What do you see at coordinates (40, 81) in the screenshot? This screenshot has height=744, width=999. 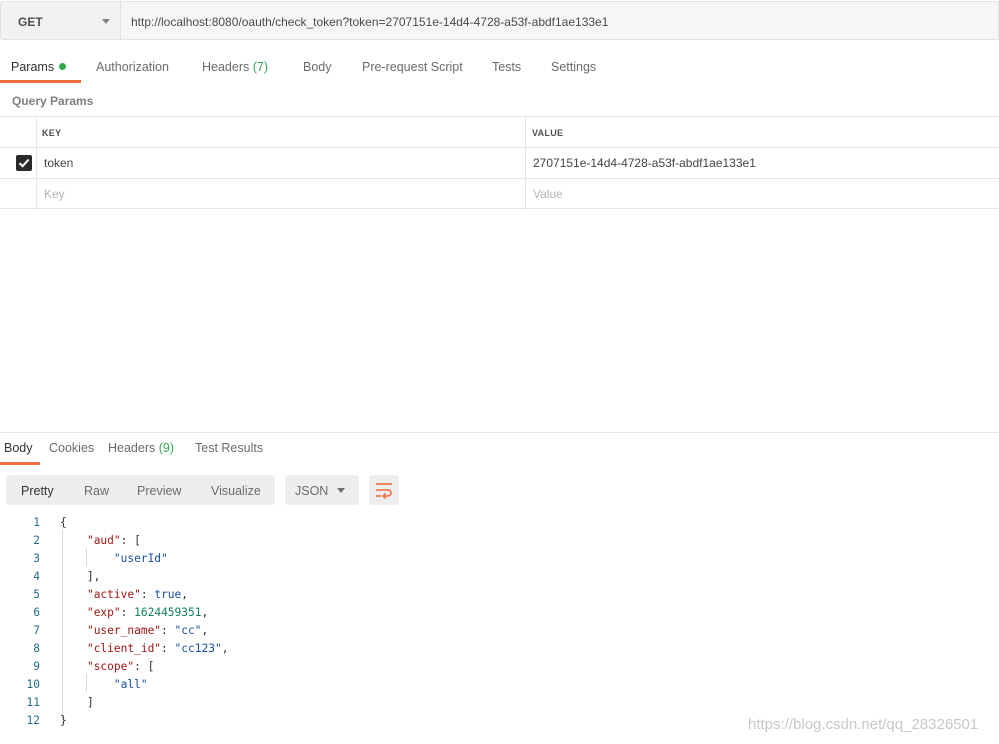 I see `active-tab-indicator` at bounding box center [40, 81].